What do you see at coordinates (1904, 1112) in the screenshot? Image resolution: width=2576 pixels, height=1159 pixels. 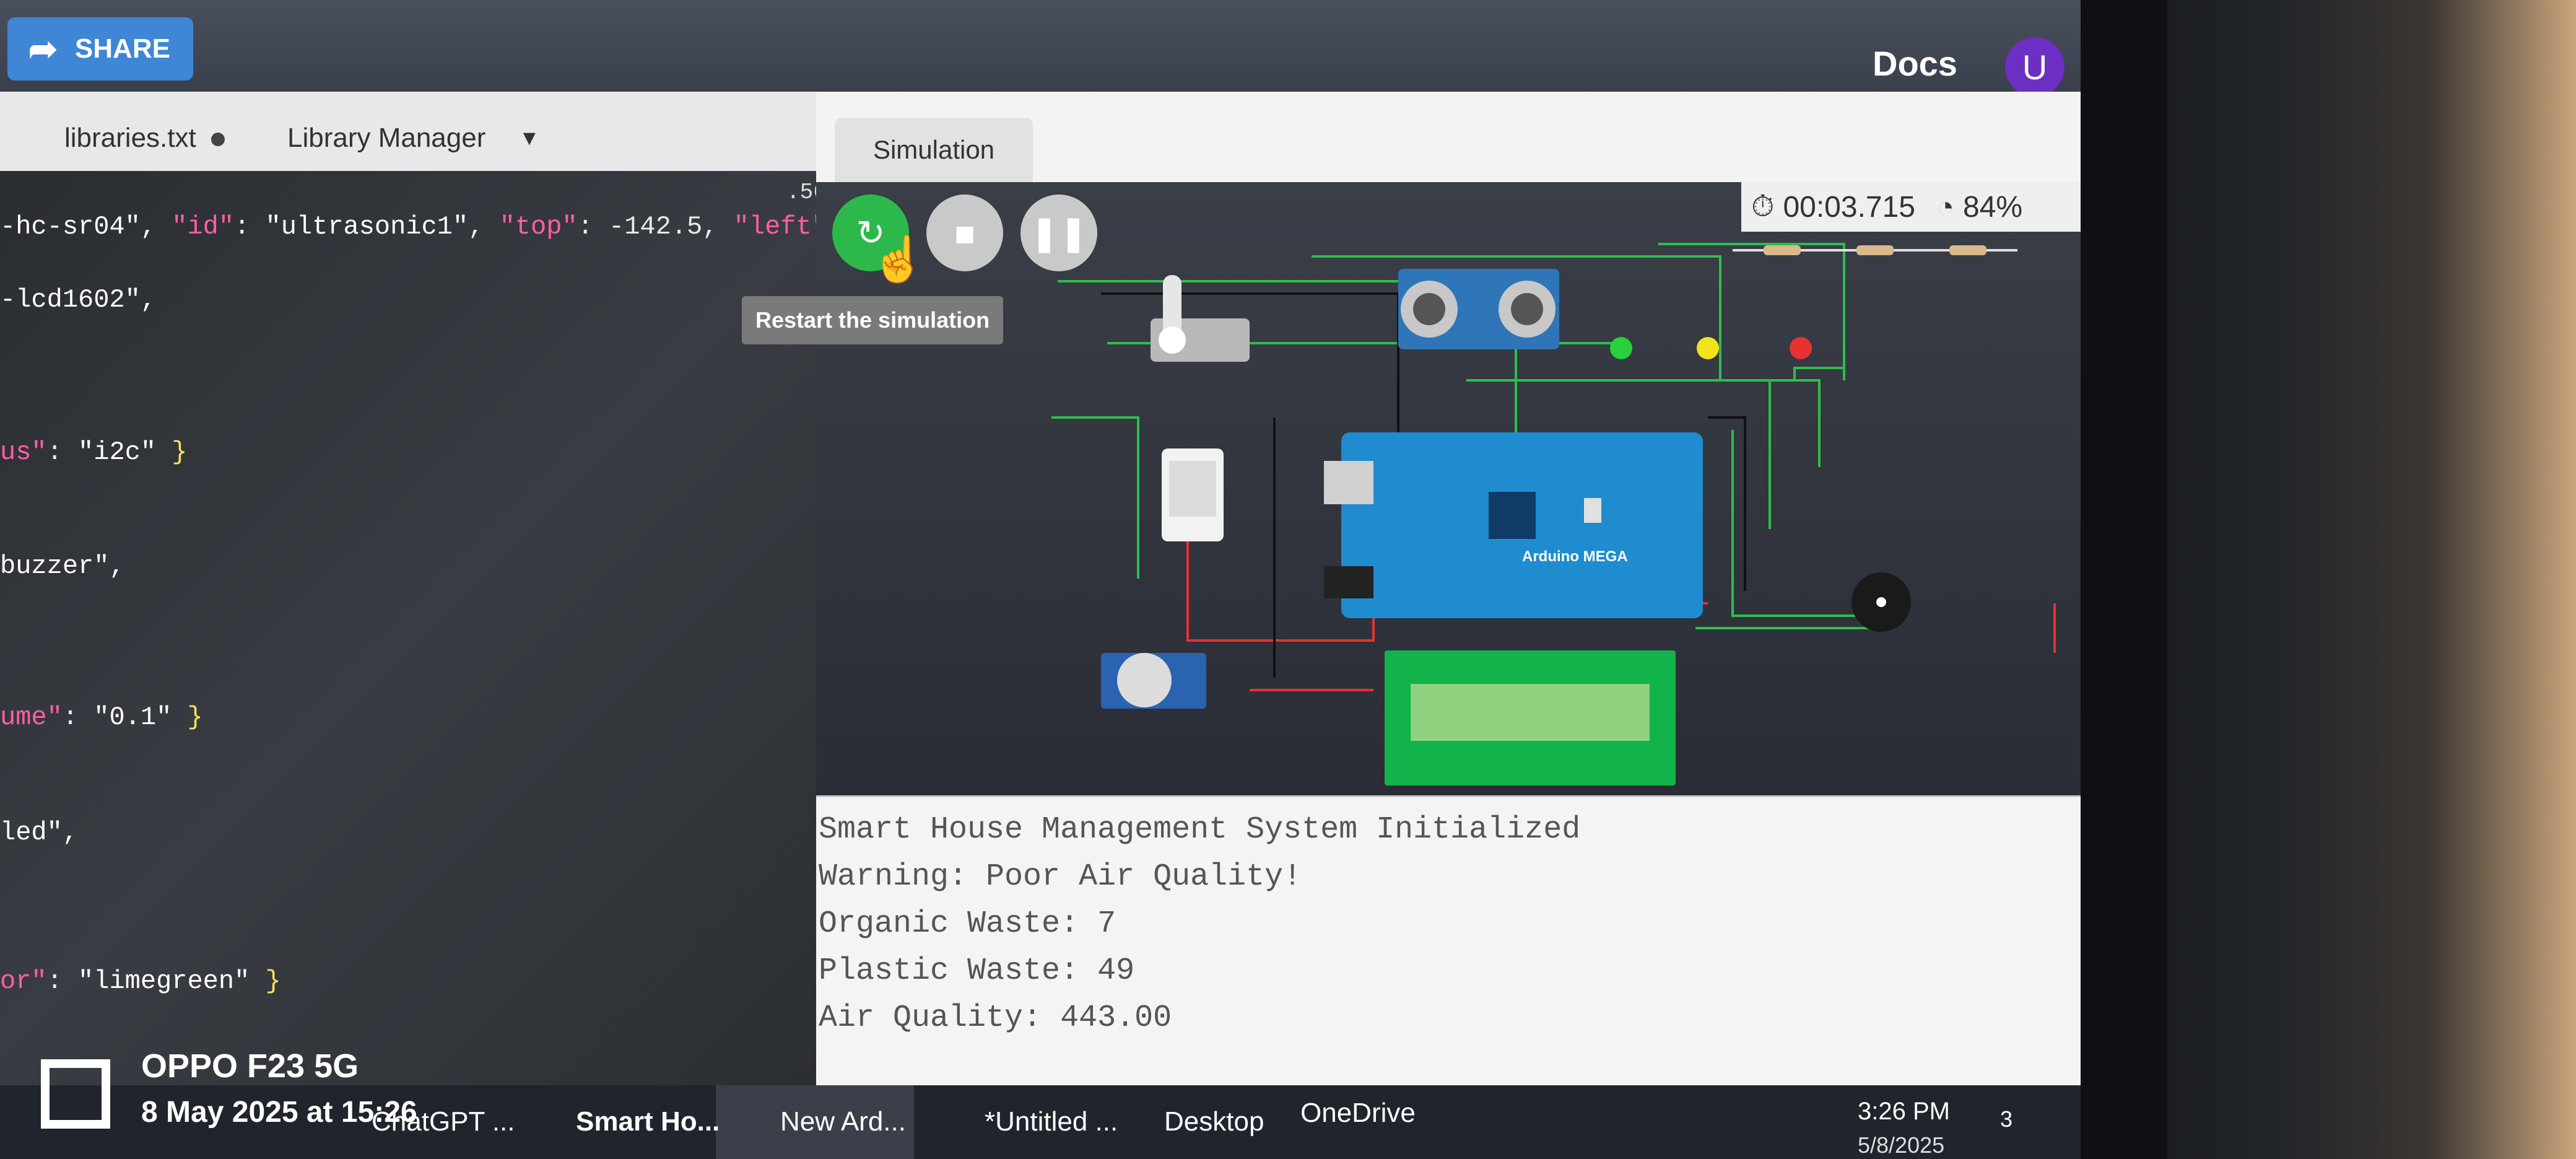 I see `clock-time: 3:26 PM` at bounding box center [1904, 1112].